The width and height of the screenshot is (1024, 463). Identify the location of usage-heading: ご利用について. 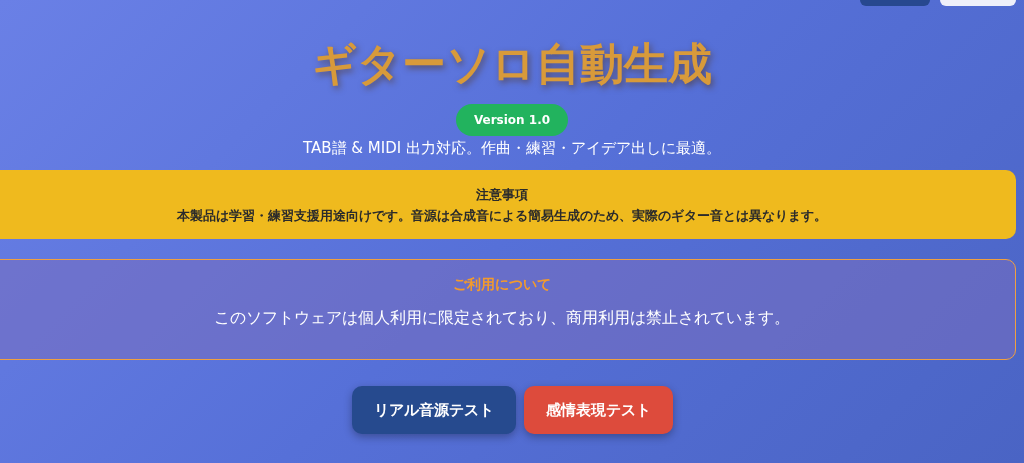
(502, 285).